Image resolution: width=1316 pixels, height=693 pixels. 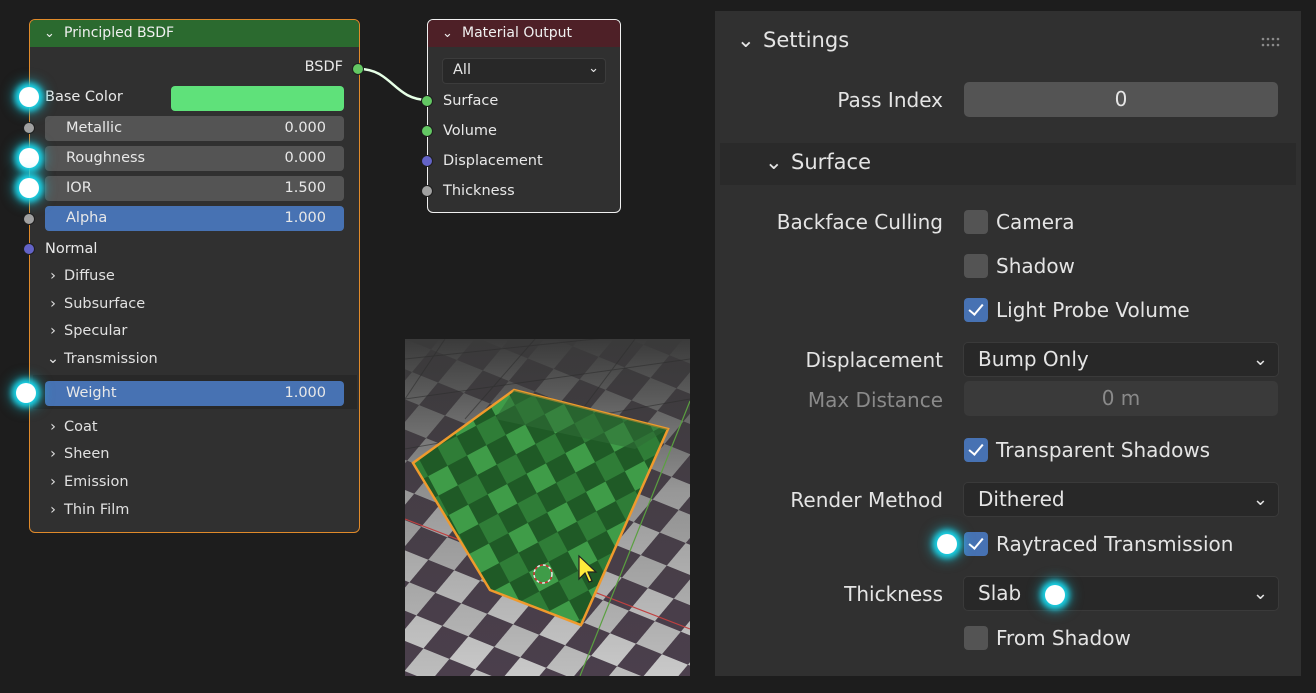 I want to click on surface-input-socket, so click(x=427, y=101).